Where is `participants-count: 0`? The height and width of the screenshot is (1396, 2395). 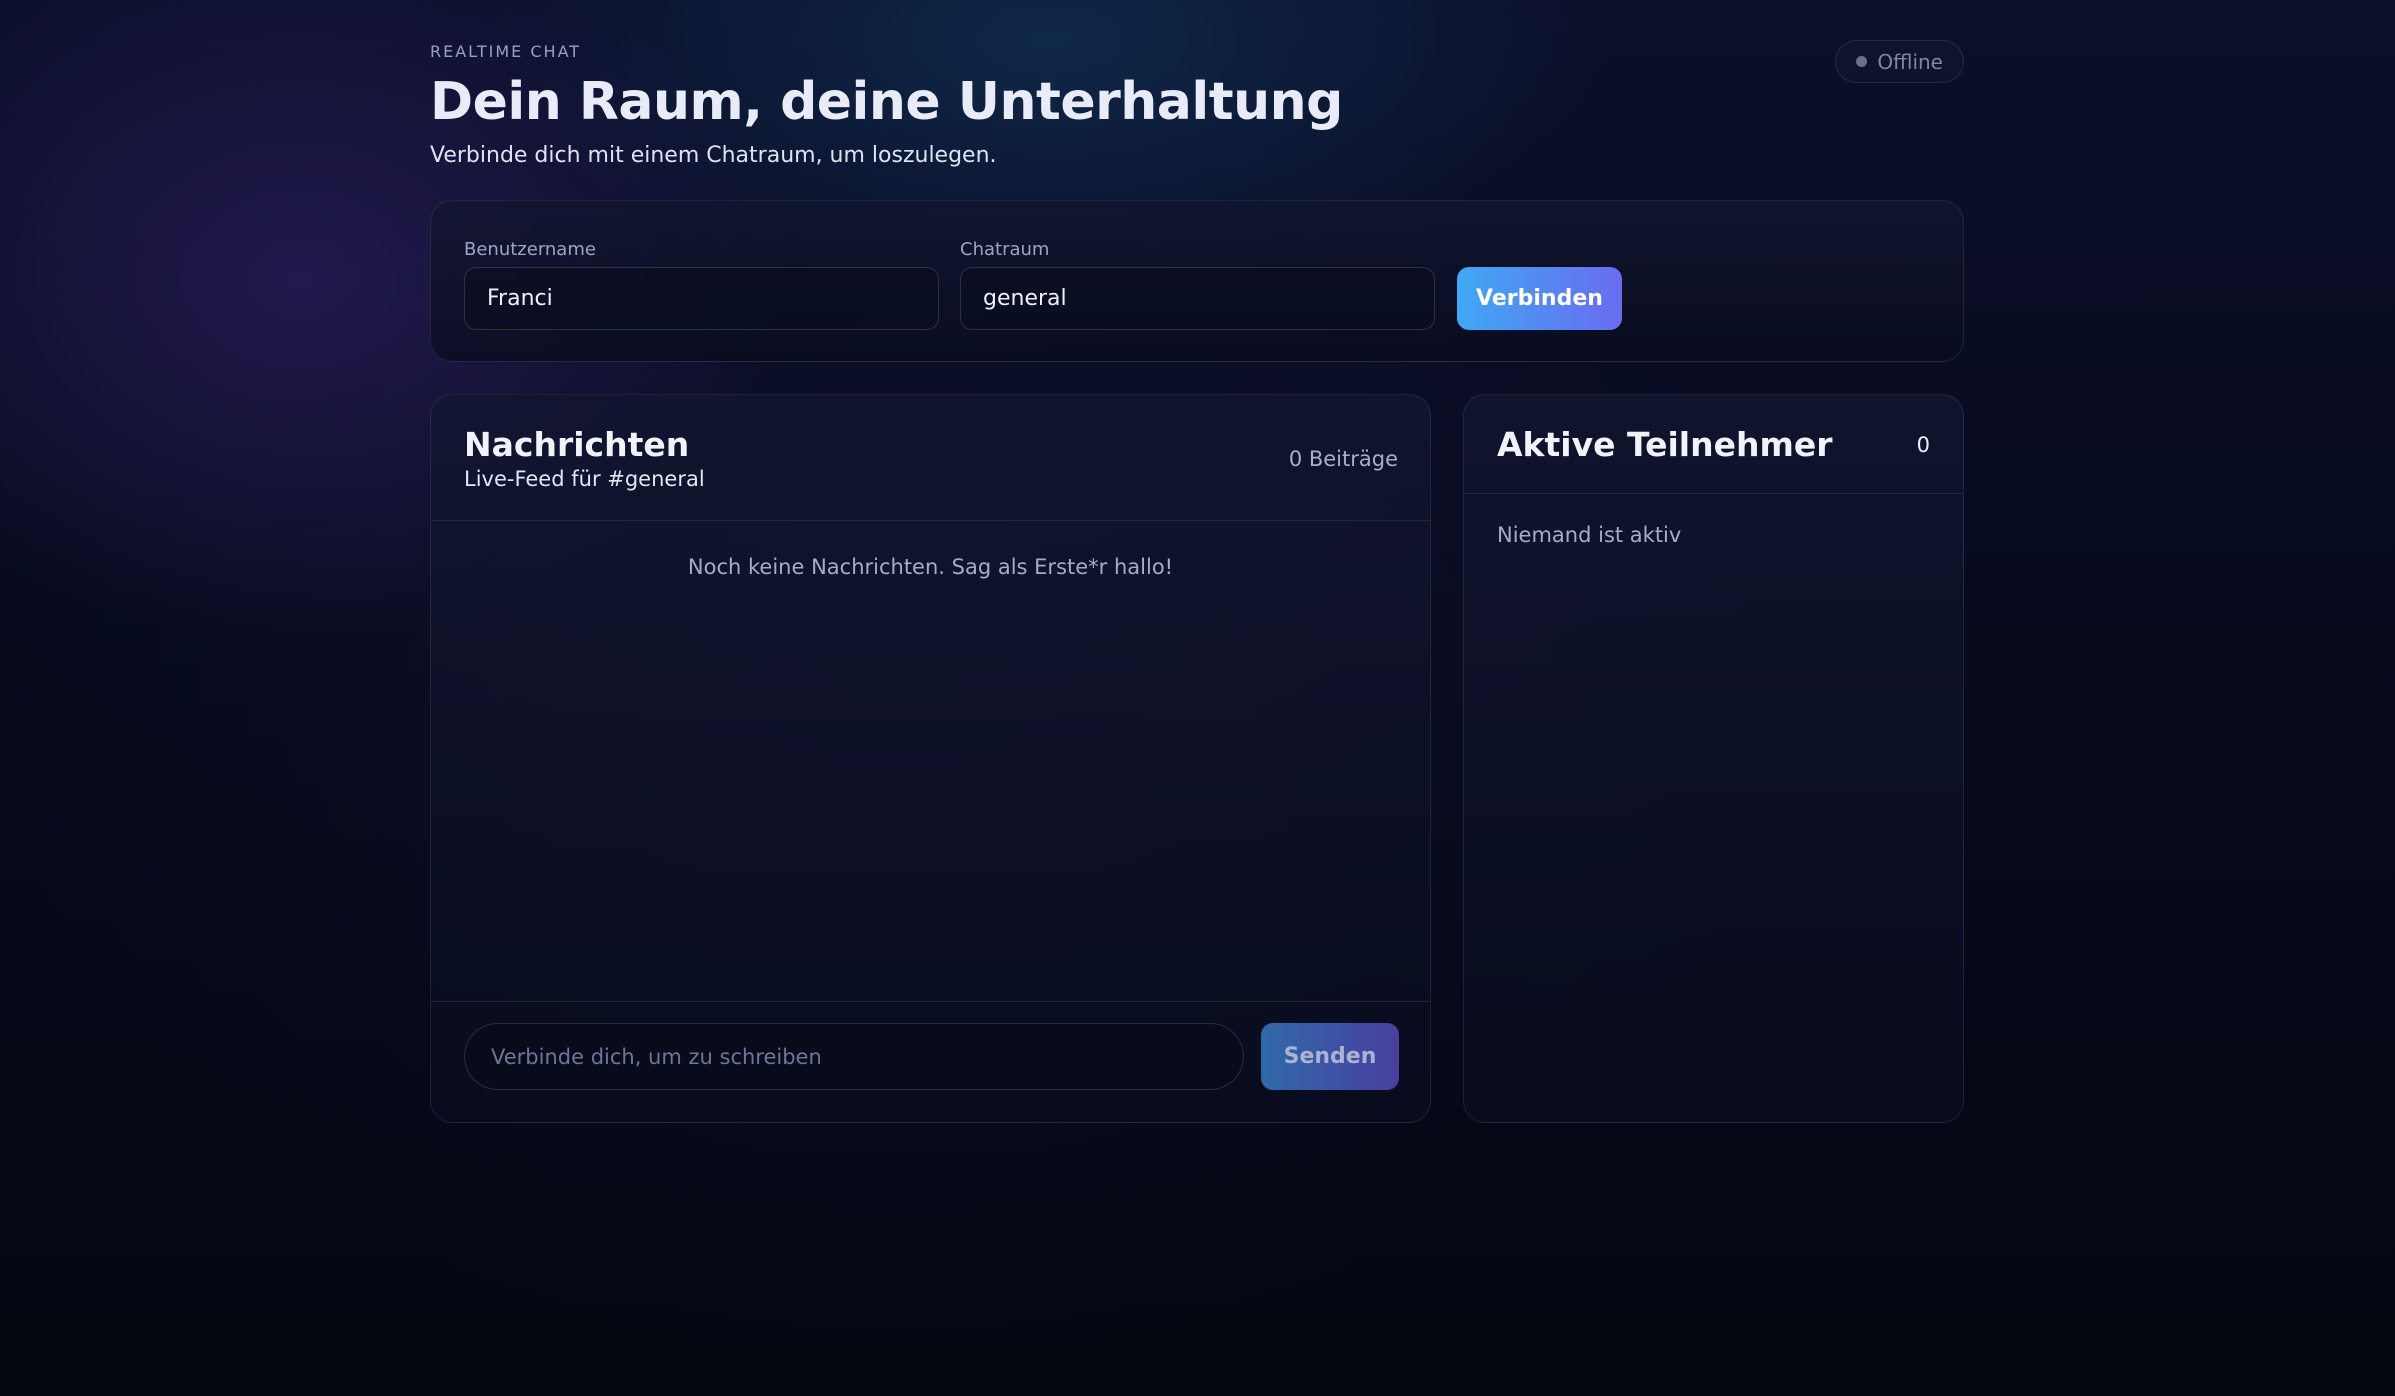 participants-count: 0 is located at coordinates (1923, 445).